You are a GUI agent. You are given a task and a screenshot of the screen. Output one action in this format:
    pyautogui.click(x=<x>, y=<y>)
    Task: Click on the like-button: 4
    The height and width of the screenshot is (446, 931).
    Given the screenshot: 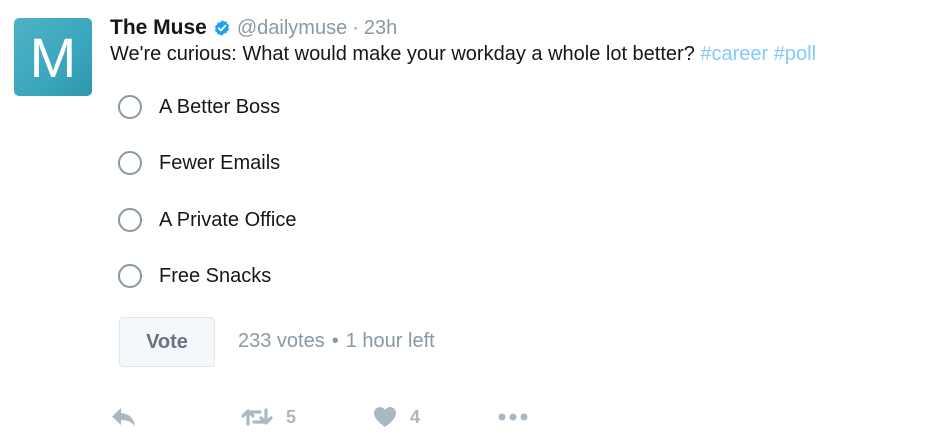 What is the action you would take?
    pyautogui.click(x=396, y=417)
    